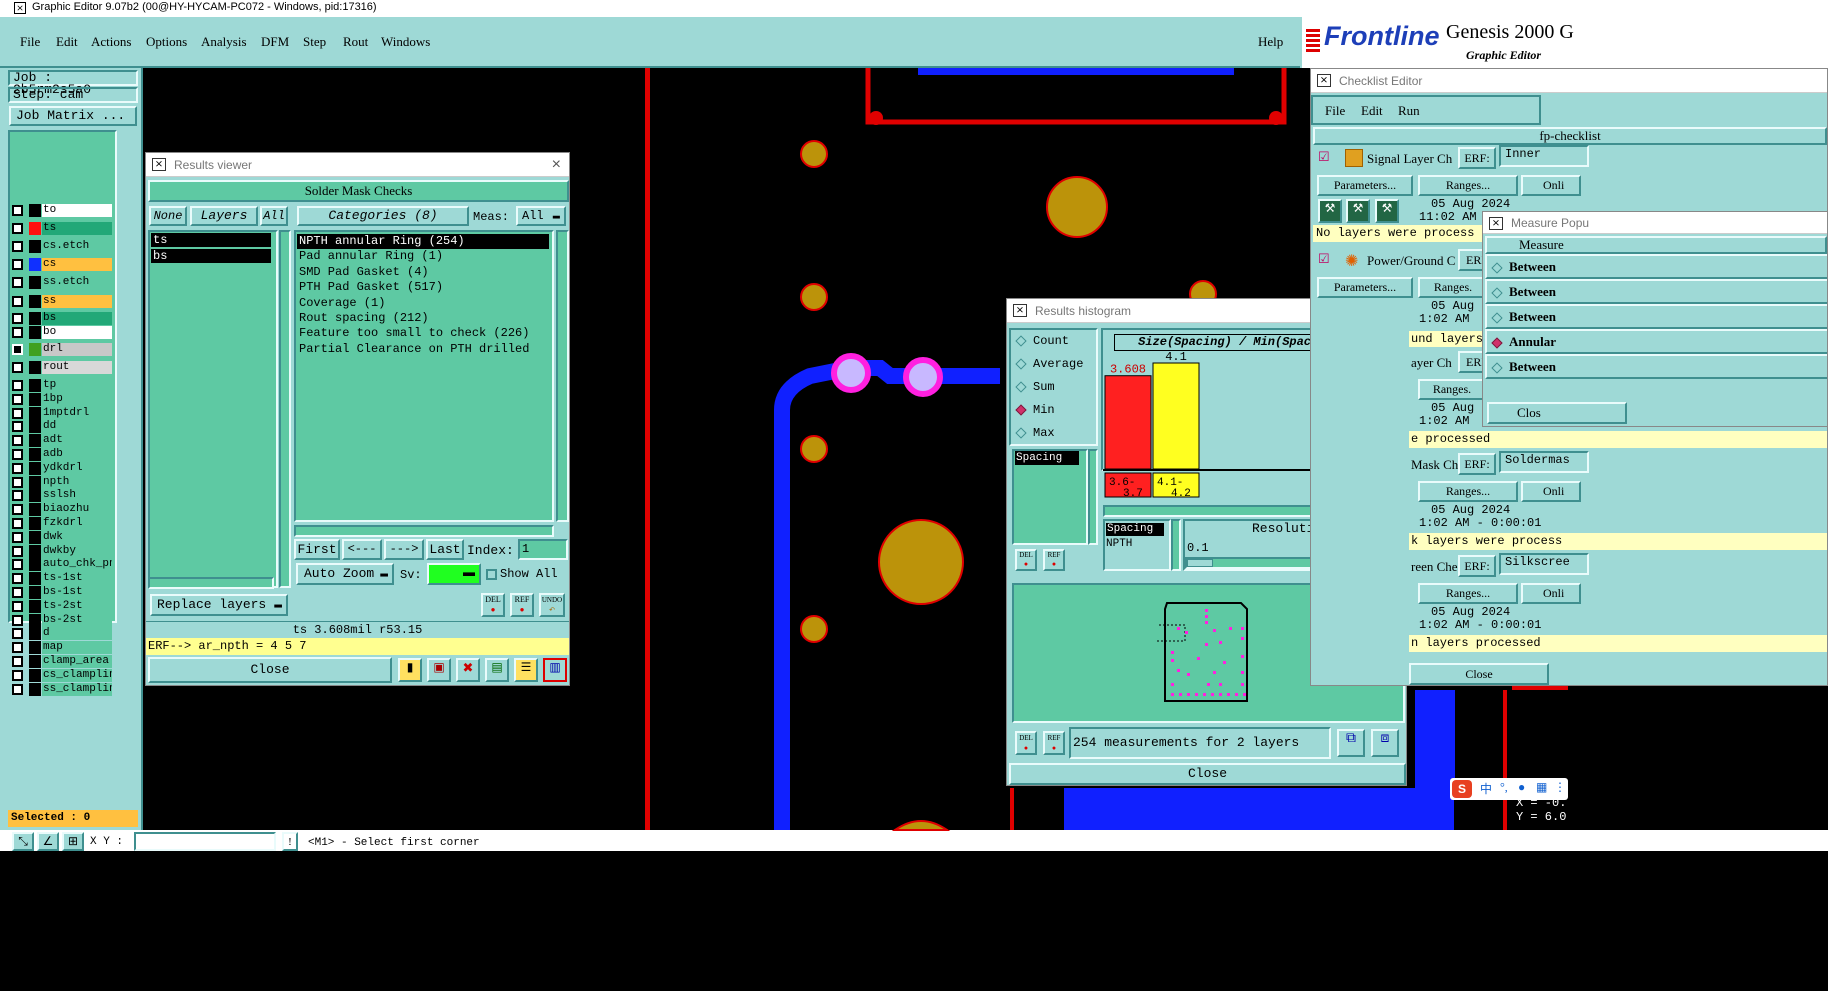 The height and width of the screenshot is (991, 1828). What do you see at coordinates (285, 409) in the screenshot?
I see `layer-list-vscroll` at bounding box center [285, 409].